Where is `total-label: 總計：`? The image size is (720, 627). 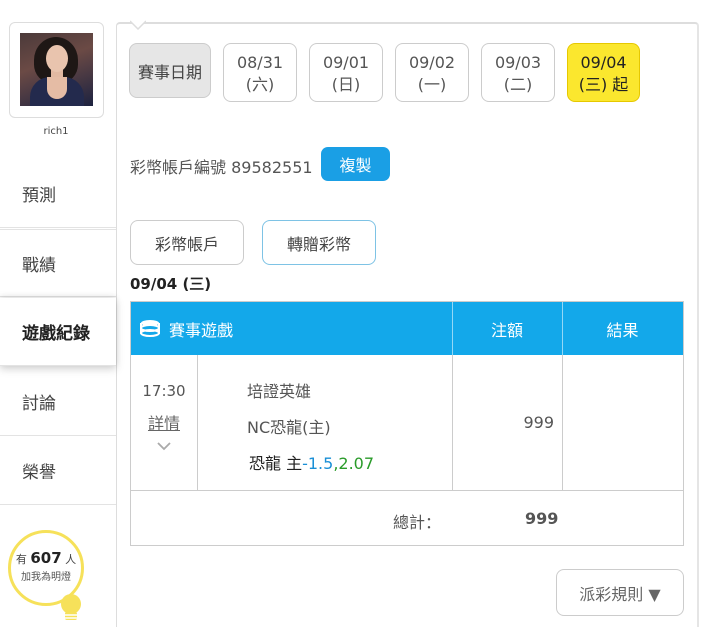 total-label: 總計： is located at coordinates (417, 522).